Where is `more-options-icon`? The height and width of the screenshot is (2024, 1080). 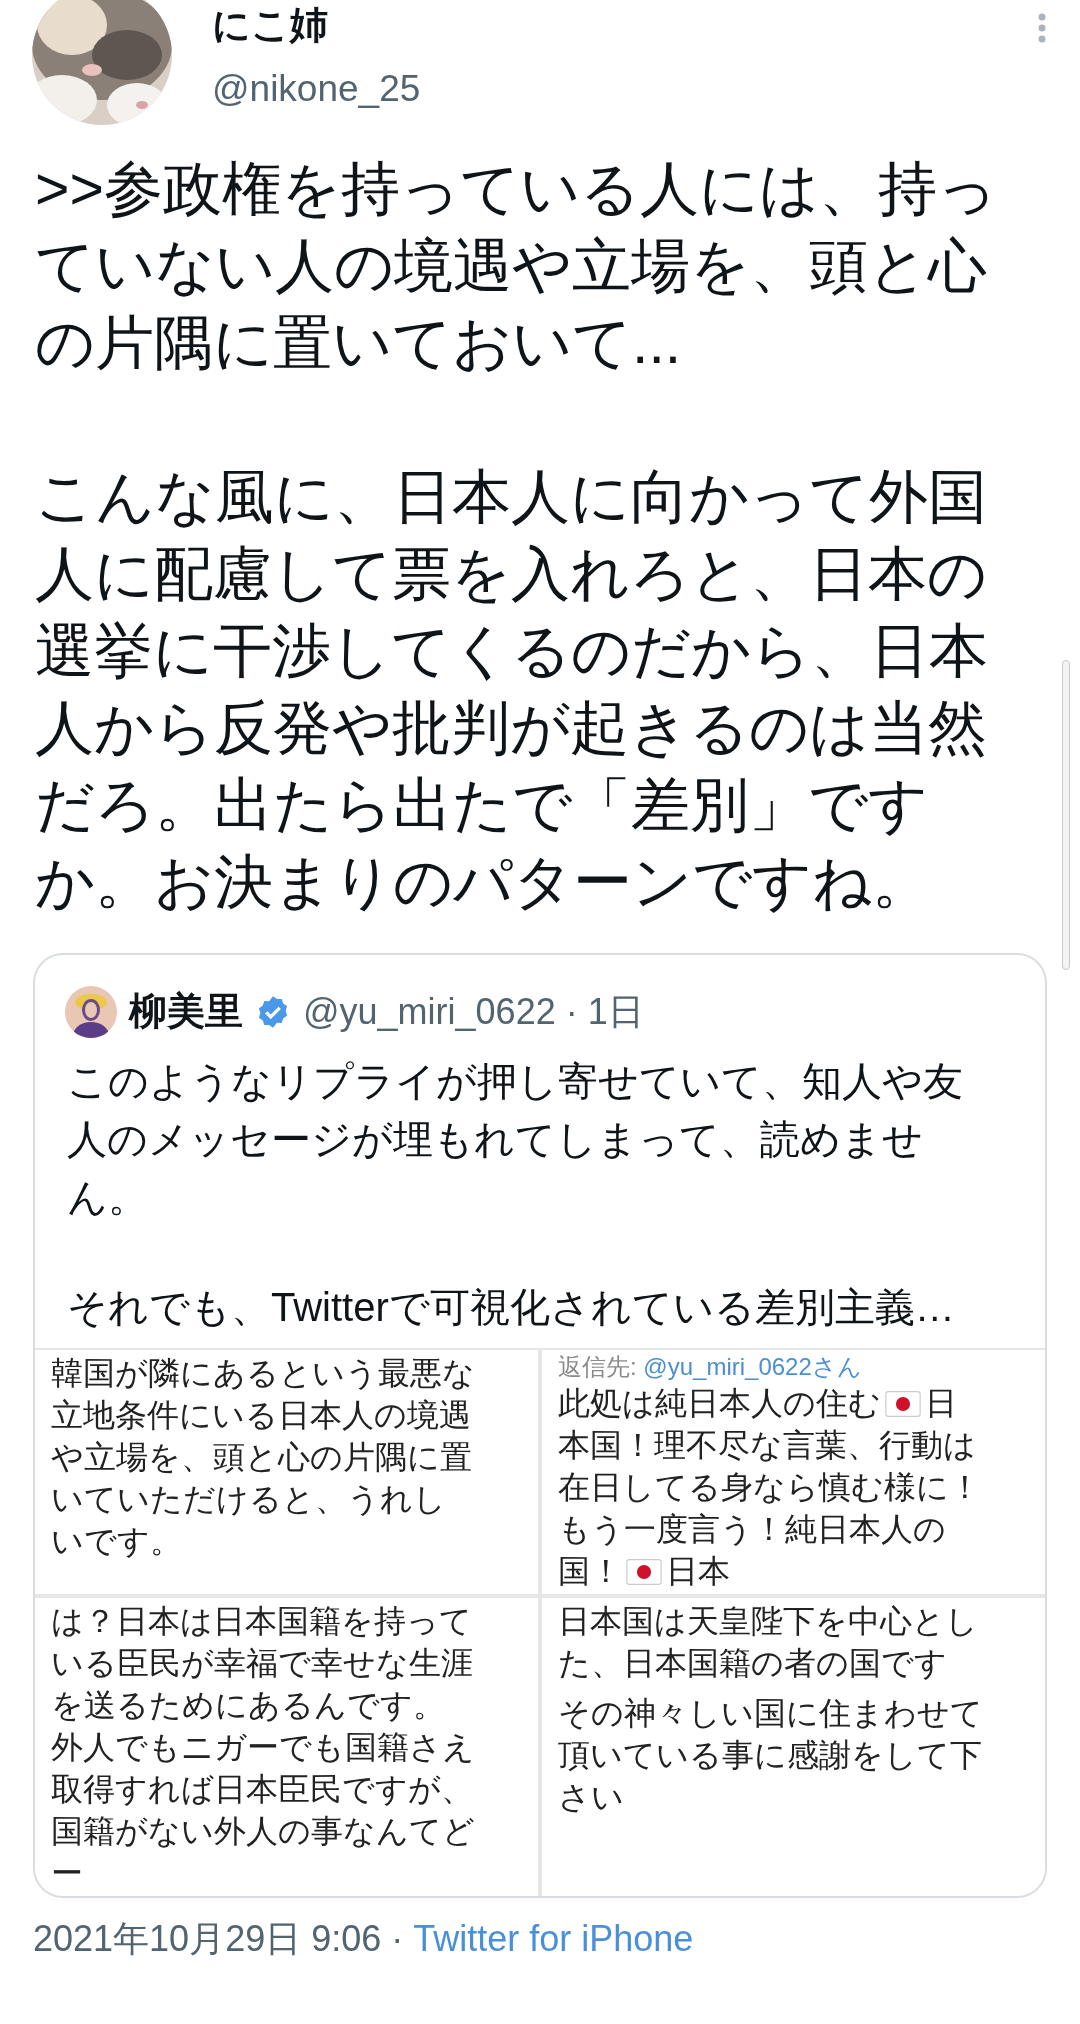 more-options-icon is located at coordinates (1042, 28).